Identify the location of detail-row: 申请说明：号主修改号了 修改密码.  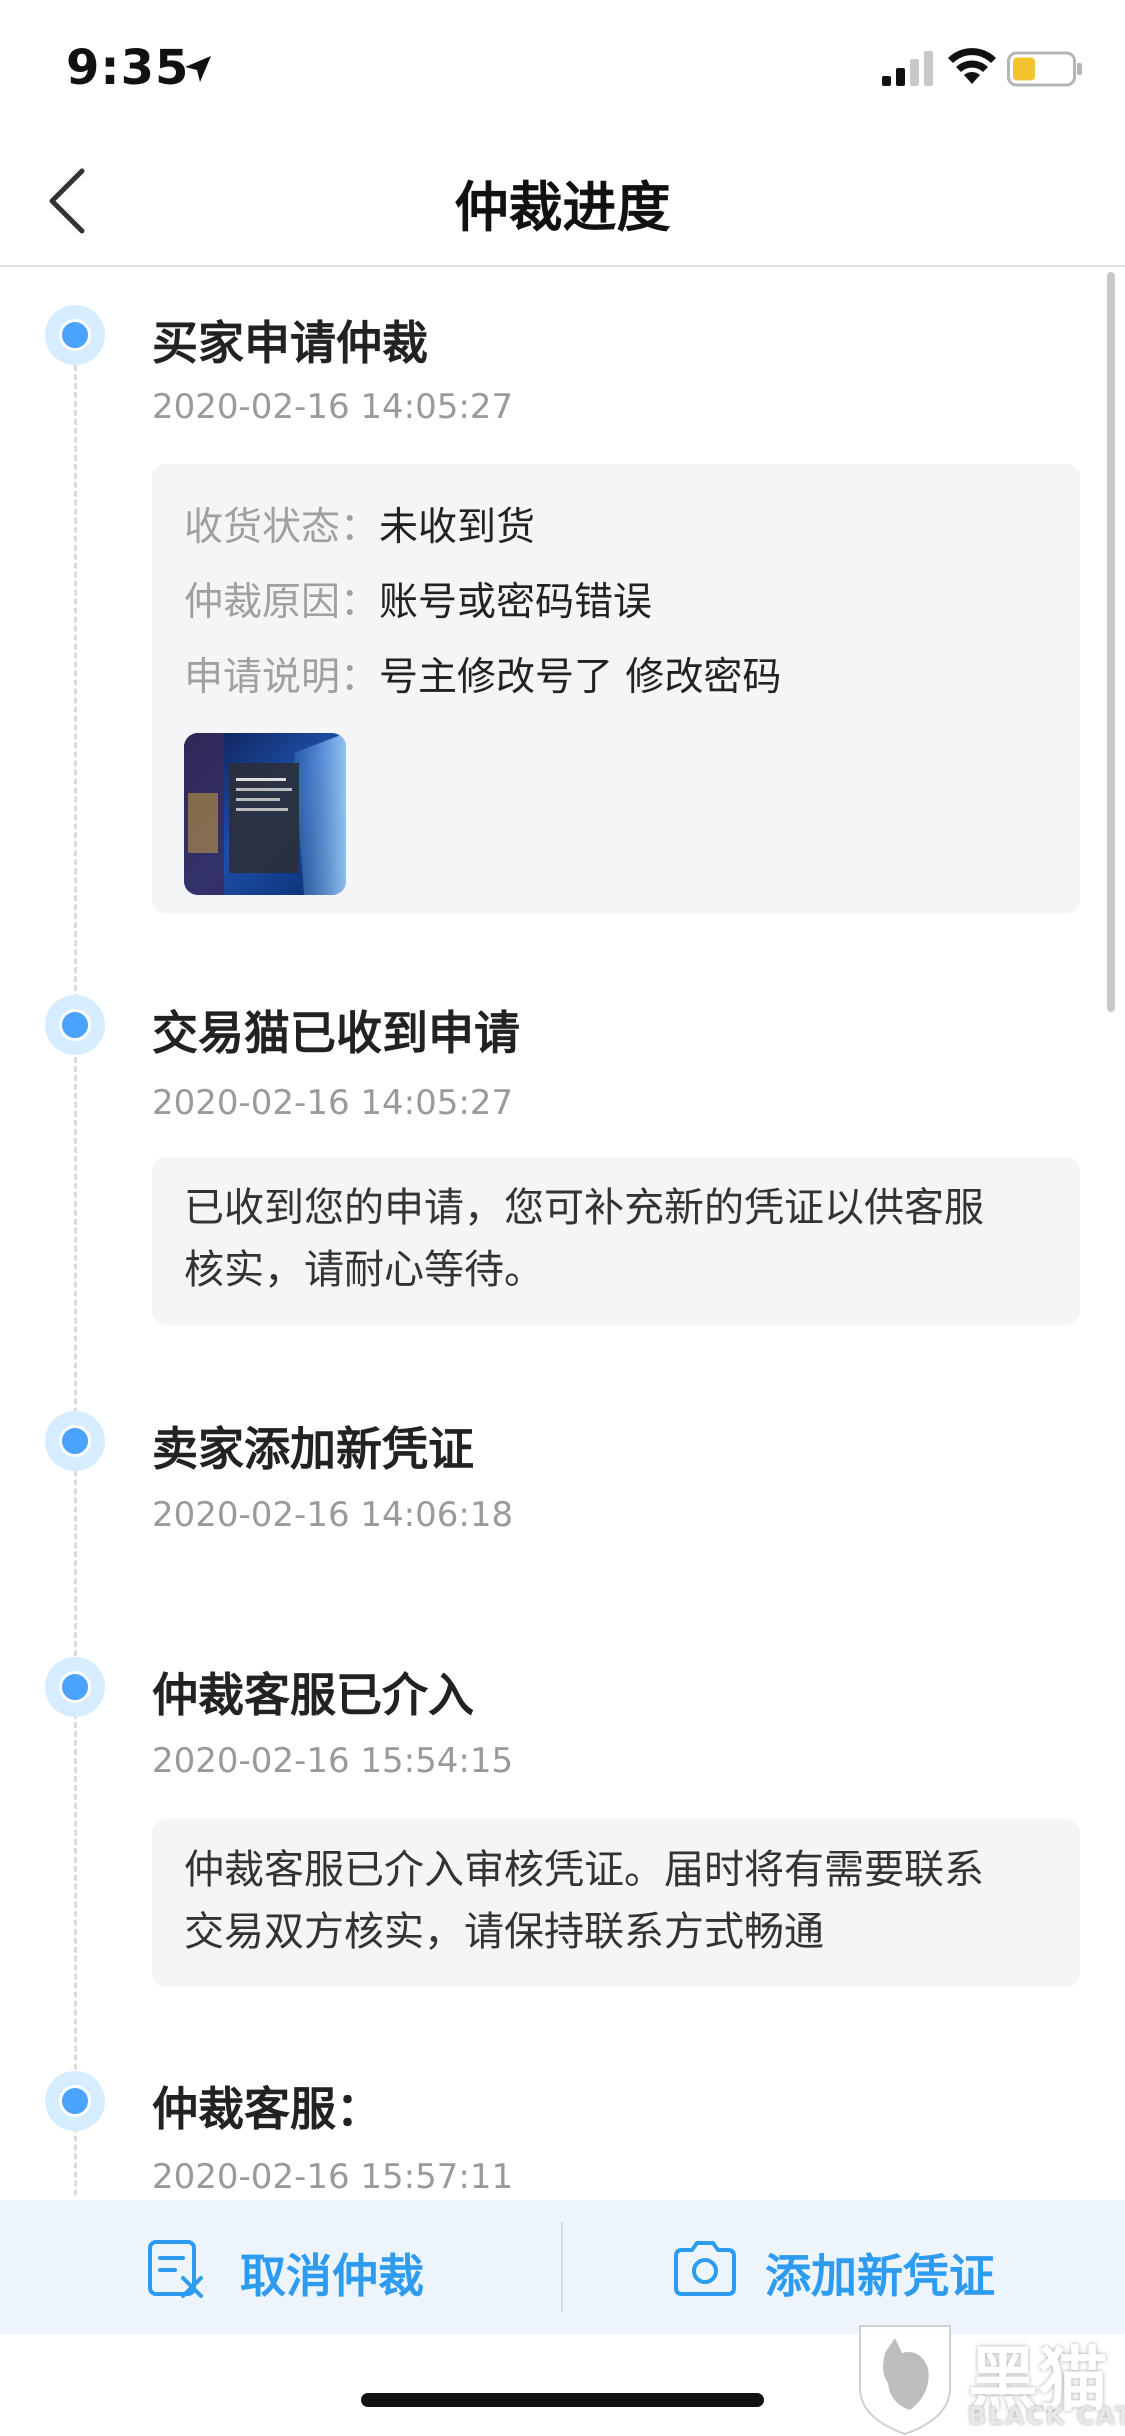
(616, 677).